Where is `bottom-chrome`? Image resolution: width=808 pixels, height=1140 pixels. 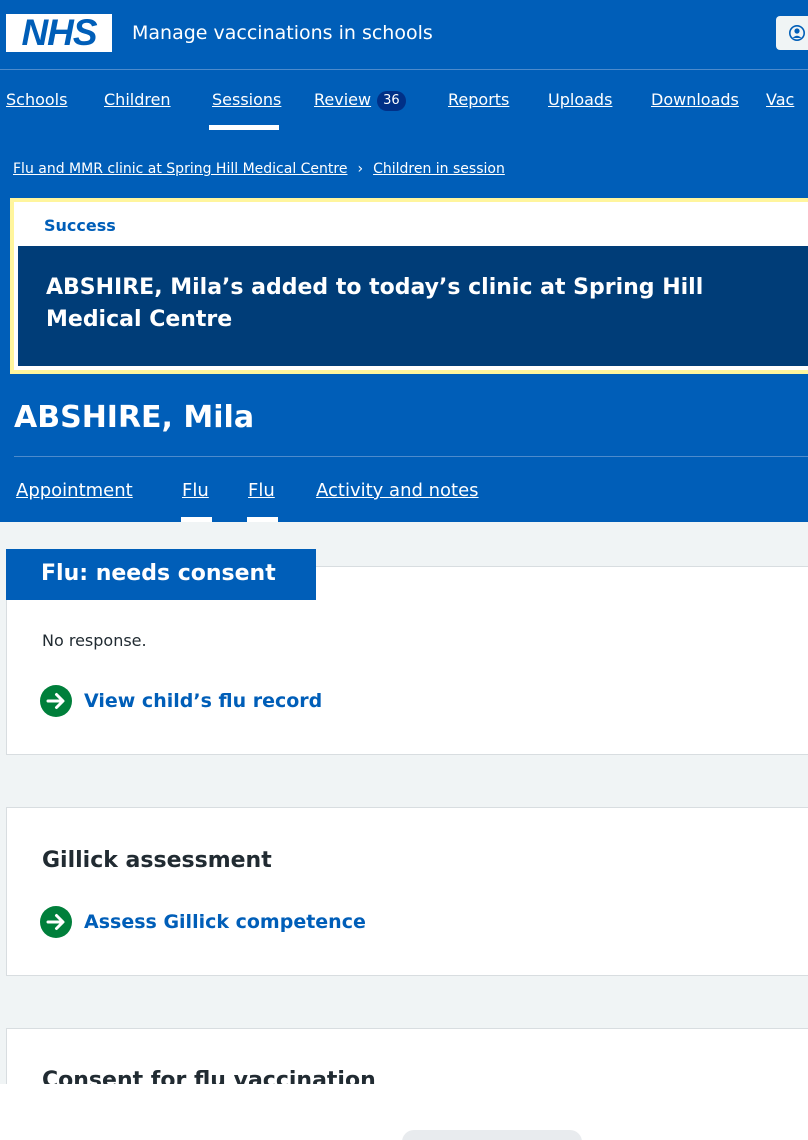 bottom-chrome is located at coordinates (404, 1112).